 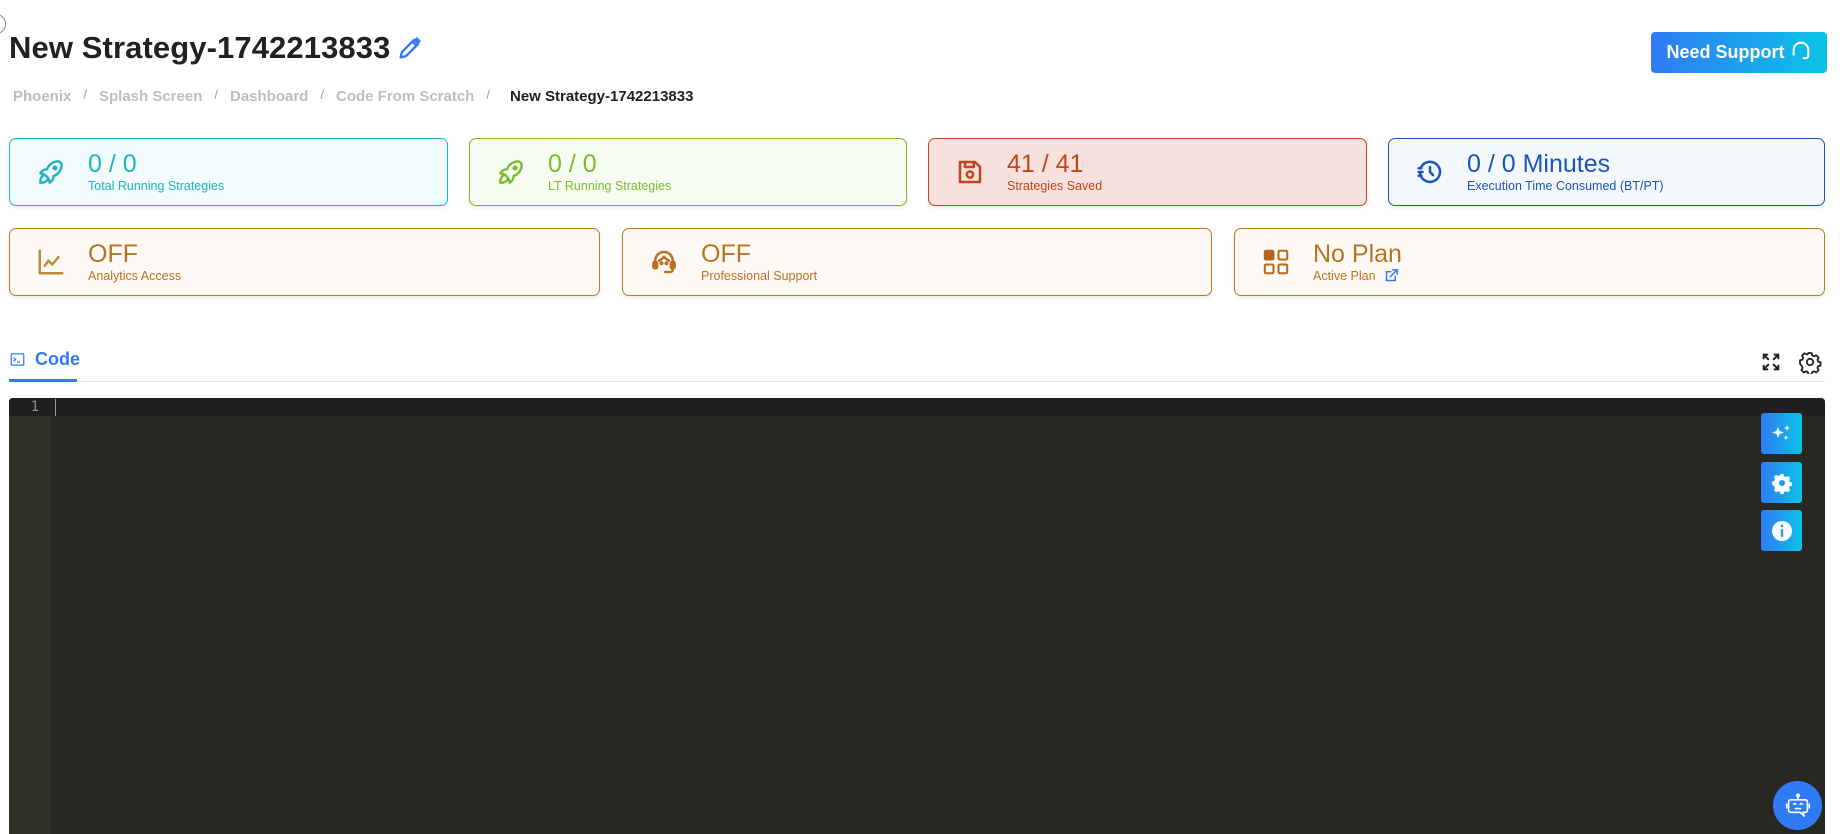 I want to click on card-analytics-access: OFF Analytics Access, so click(x=304, y=262).